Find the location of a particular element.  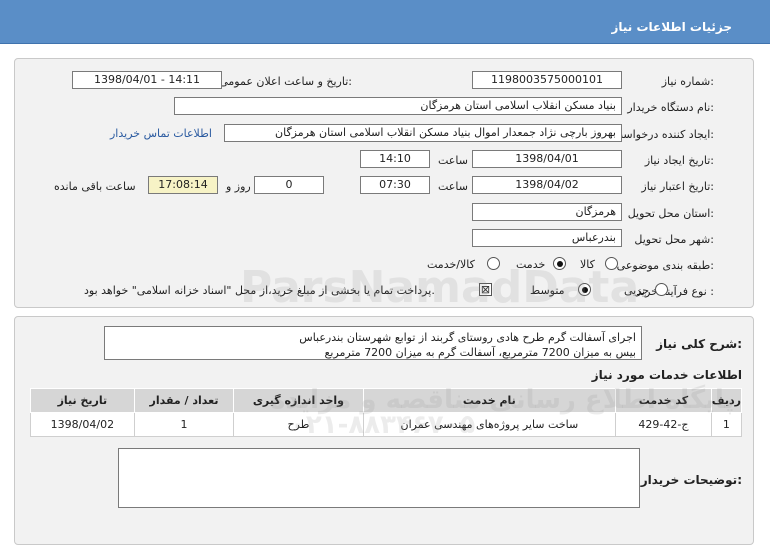

buyer-org-field: بنیاد مسکن انقلاب اسلامی استان هرمزگان is located at coordinates (398, 106).